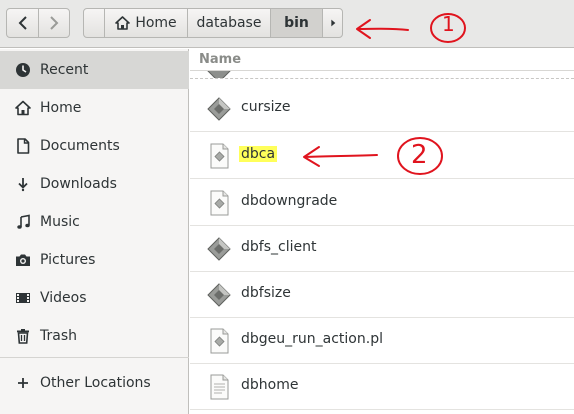 This screenshot has height=414, width=574. I want to click on path-scroll-left-button, so click(94, 23).